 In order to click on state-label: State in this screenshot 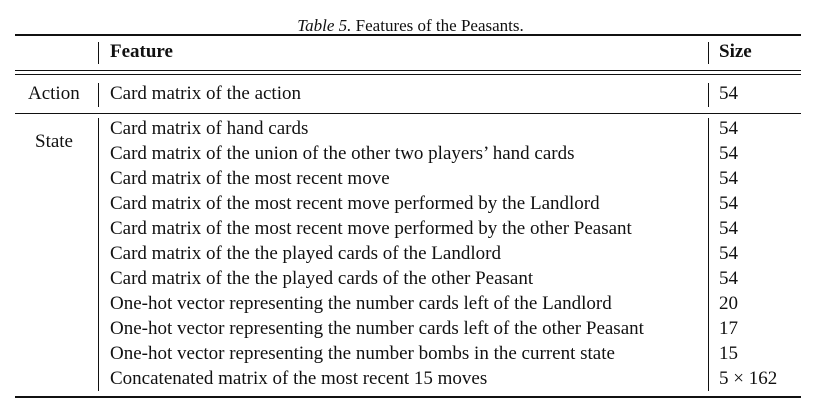, I will do `click(54, 141)`.